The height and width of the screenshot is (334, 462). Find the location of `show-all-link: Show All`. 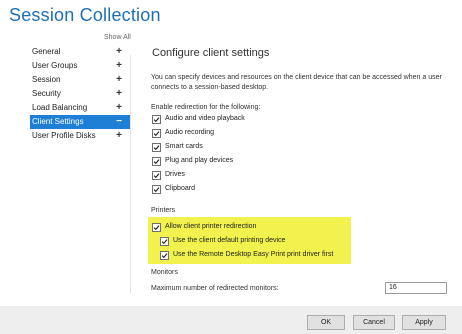

show-all-link: Show All is located at coordinates (117, 37).